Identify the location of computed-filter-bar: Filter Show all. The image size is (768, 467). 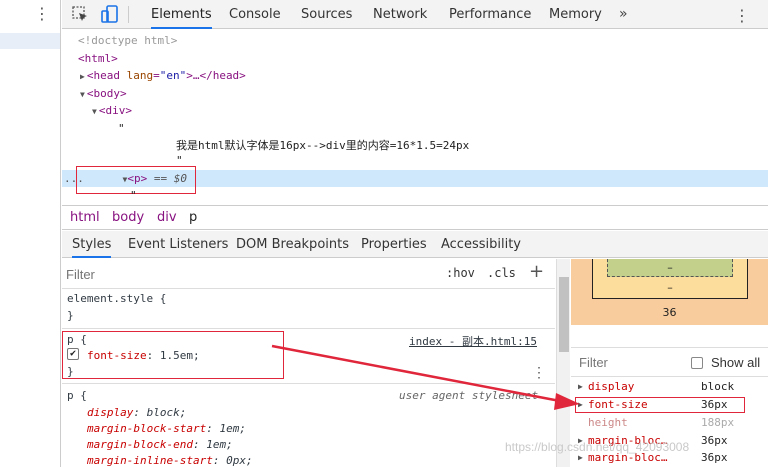
(669, 362).